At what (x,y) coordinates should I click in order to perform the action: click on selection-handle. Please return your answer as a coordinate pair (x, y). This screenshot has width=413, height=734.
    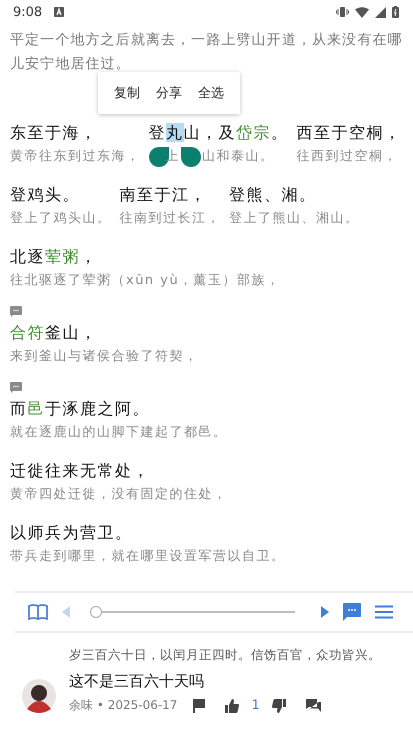
    Looking at the image, I should click on (191, 157).